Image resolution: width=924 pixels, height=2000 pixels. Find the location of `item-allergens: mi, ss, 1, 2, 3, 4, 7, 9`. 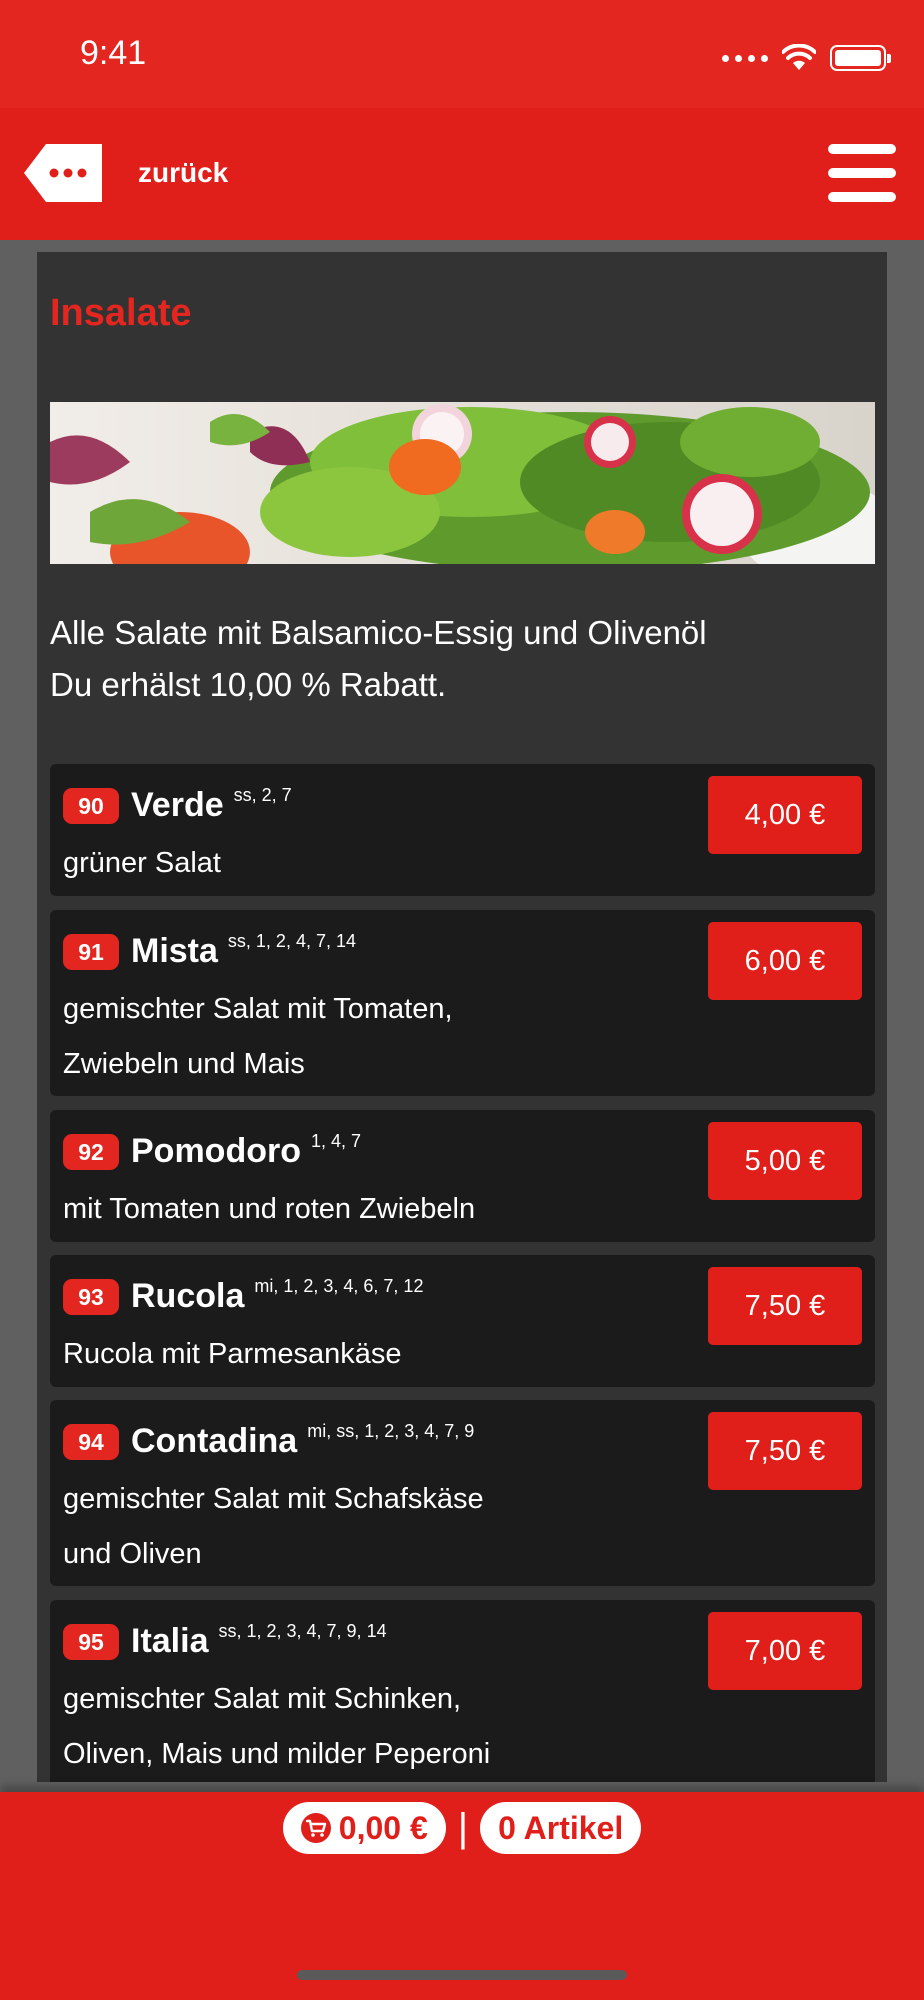

item-allergens: mi, ss, 1, 2, 3, 4, 7, 9 is located at coordinates (391, 1431).